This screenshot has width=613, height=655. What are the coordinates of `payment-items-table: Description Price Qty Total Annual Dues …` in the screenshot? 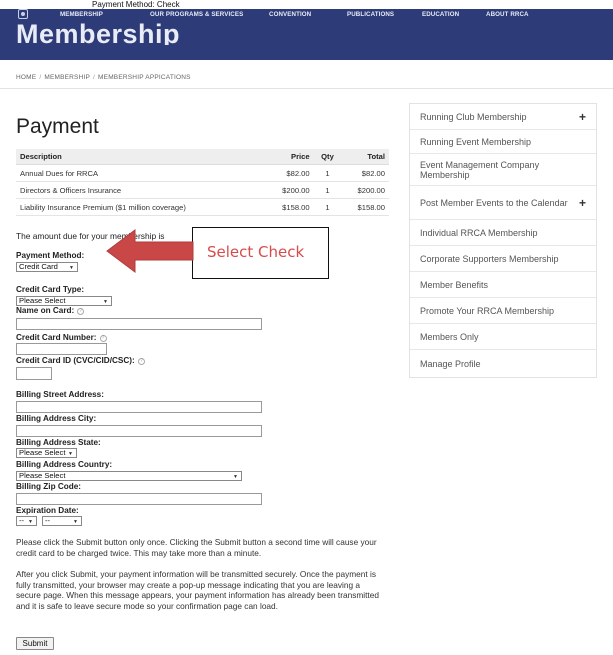 It's located at (202, 182).